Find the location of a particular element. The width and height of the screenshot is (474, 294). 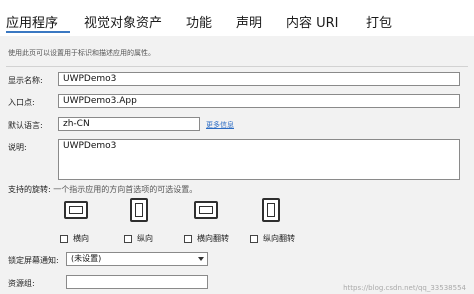

resource-group-field is located at coordinates (137, 282).